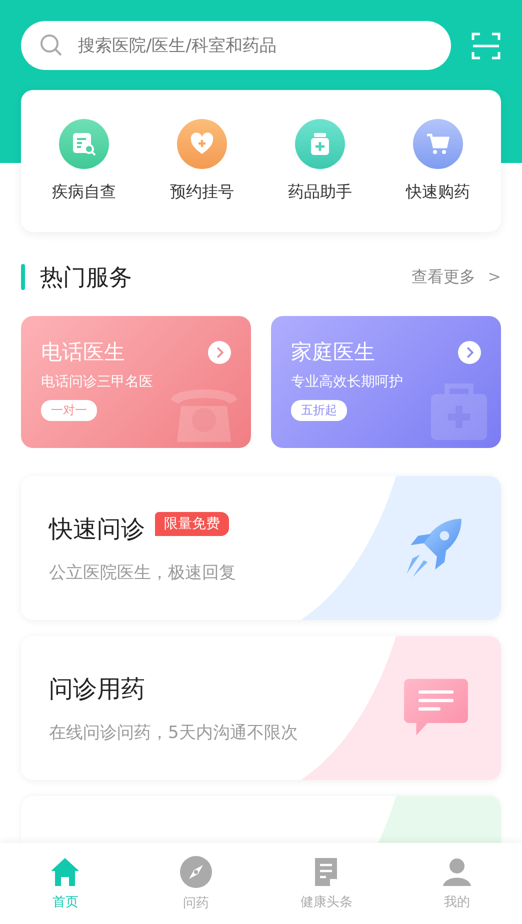 This screenshot has height=924, width=522. I want to click on quick-service-item: 药品助手, so click(320, 161).